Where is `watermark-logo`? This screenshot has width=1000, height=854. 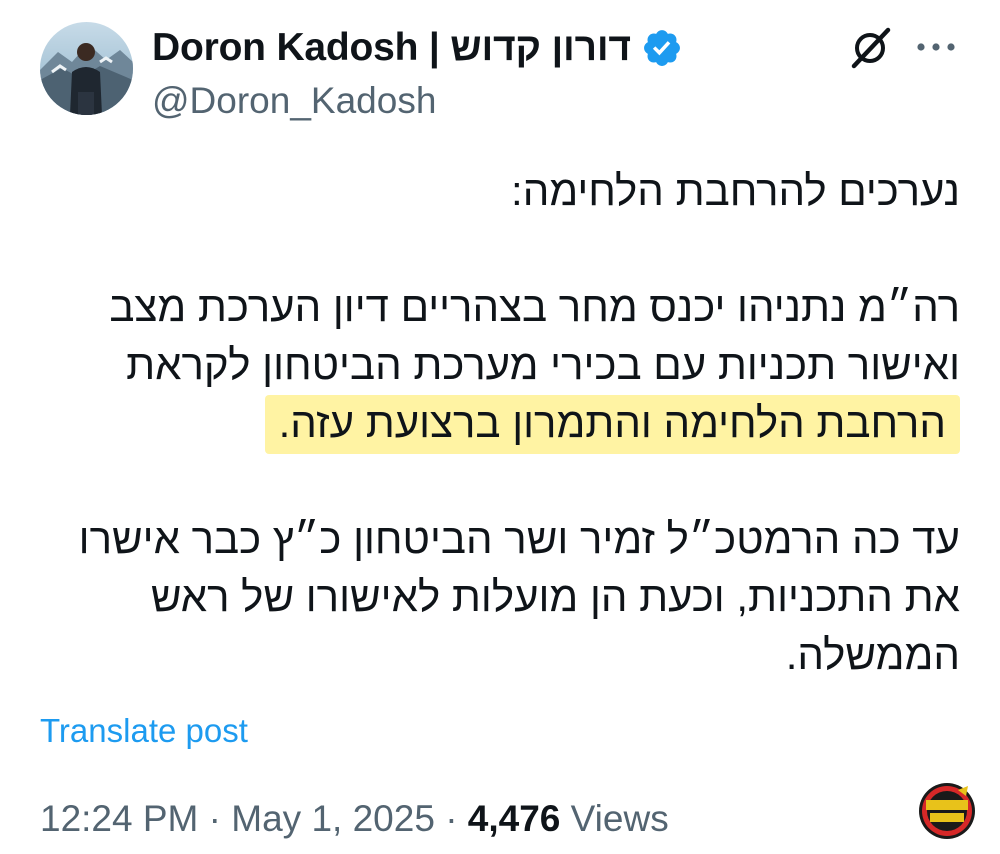
watermark-logo is located at coordinates (947, 811).